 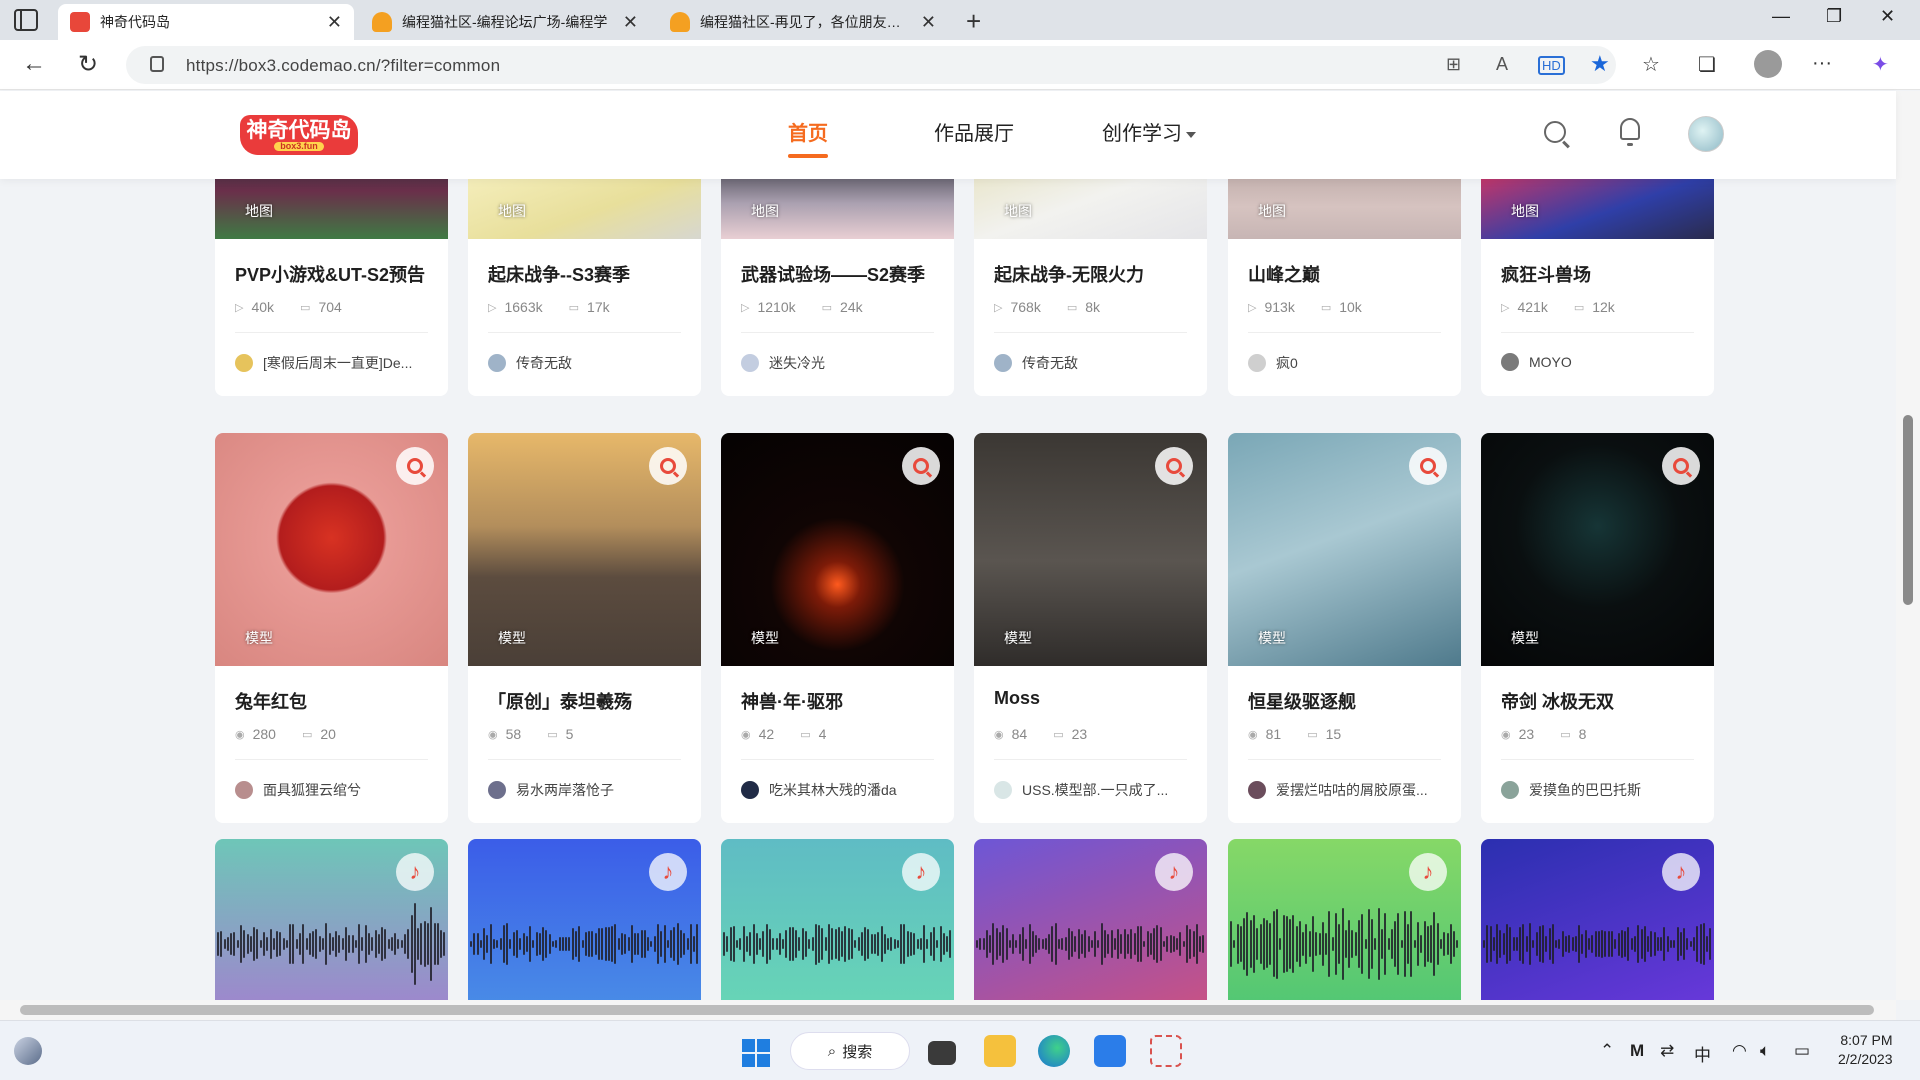 I want to click on scroll-thumb, so click(x=1908, y=510).